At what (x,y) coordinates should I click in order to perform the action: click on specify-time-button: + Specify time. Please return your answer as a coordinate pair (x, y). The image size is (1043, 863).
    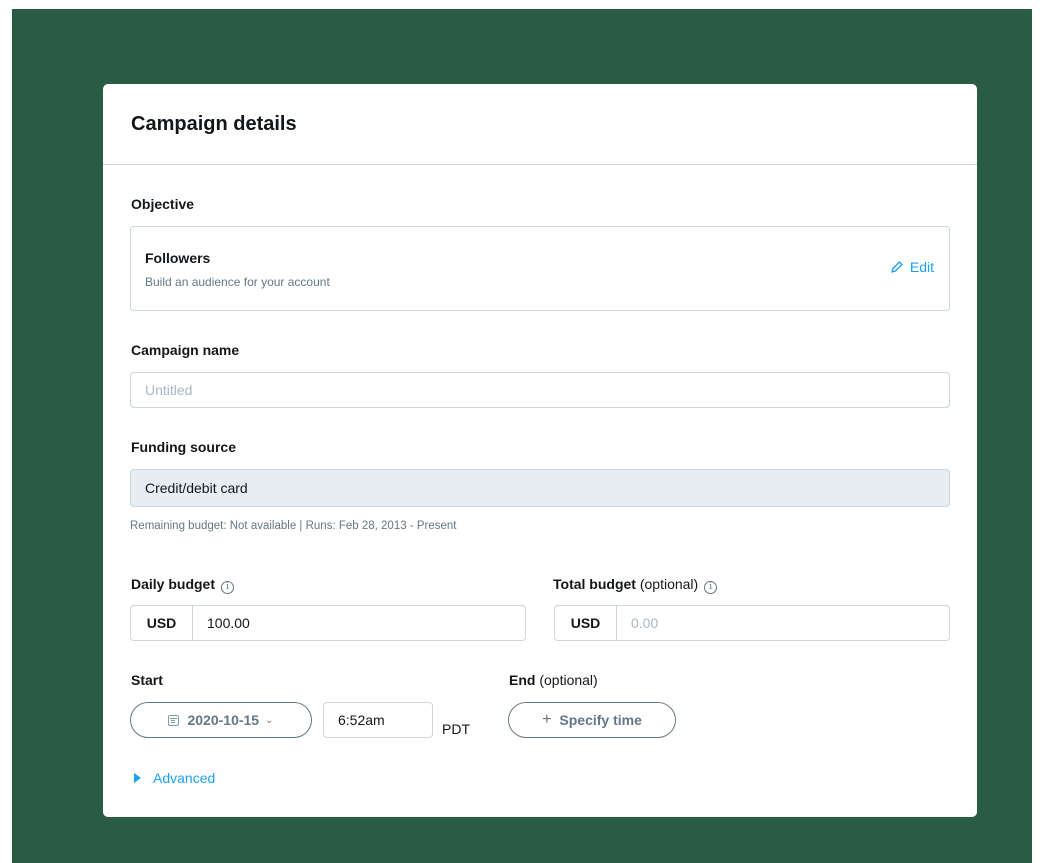
    Looking at the image, I should click on (592, 720).